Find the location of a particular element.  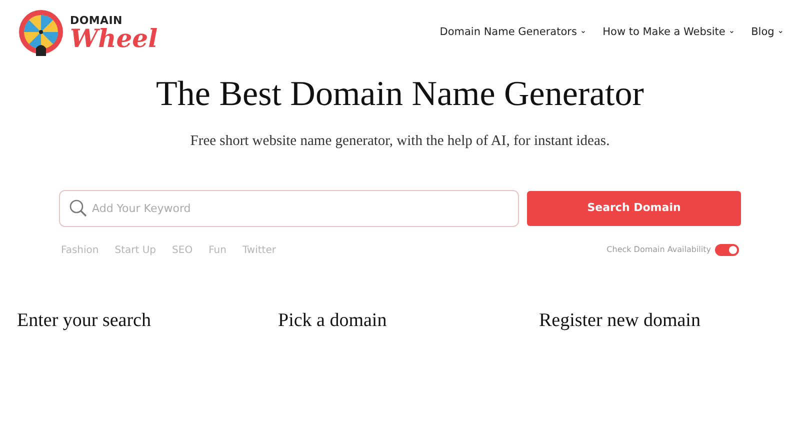

keyword-tag-link: SEO is located at coordinates (182, 250).